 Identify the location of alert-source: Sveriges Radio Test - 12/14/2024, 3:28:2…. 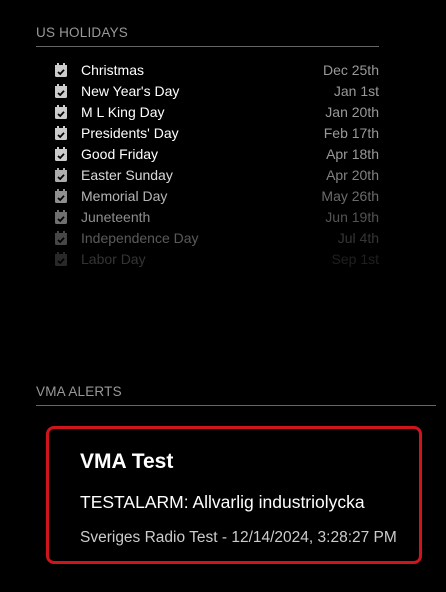
(238, 537).